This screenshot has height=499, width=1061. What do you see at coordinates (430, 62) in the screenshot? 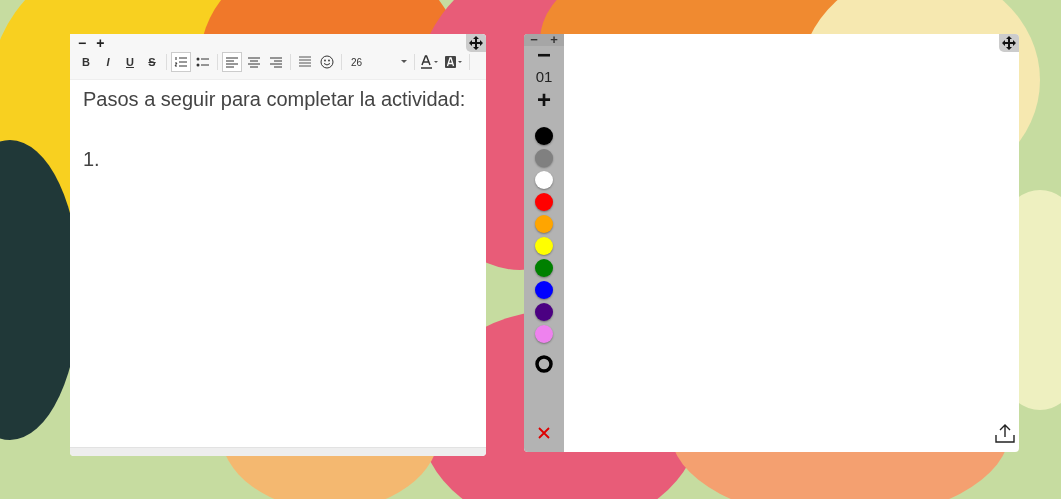
I see `font-color-icon` at bounding box center [430, 62].